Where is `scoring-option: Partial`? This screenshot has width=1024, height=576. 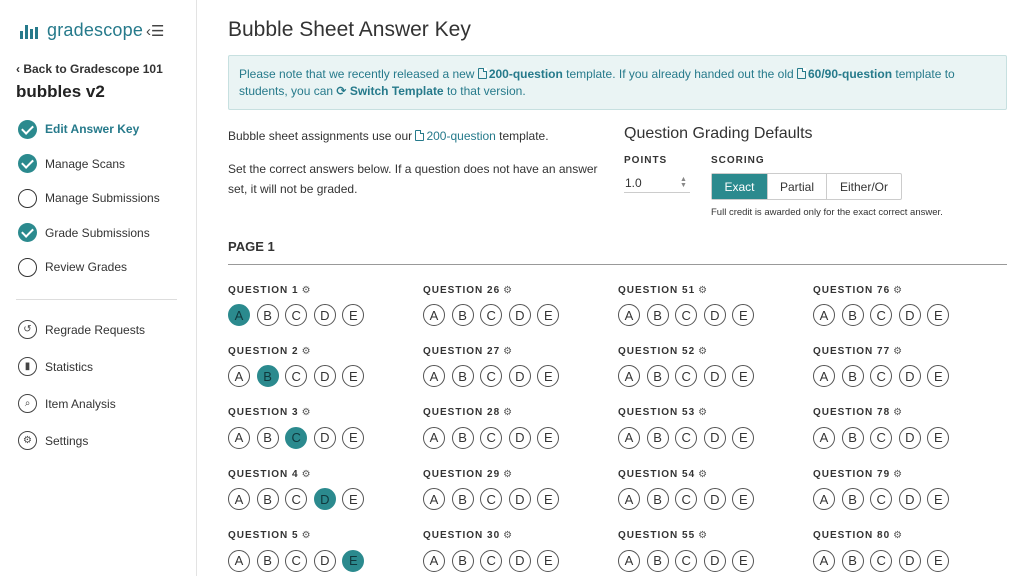 scoring-option: Partial is located at coordinates (797, 186).